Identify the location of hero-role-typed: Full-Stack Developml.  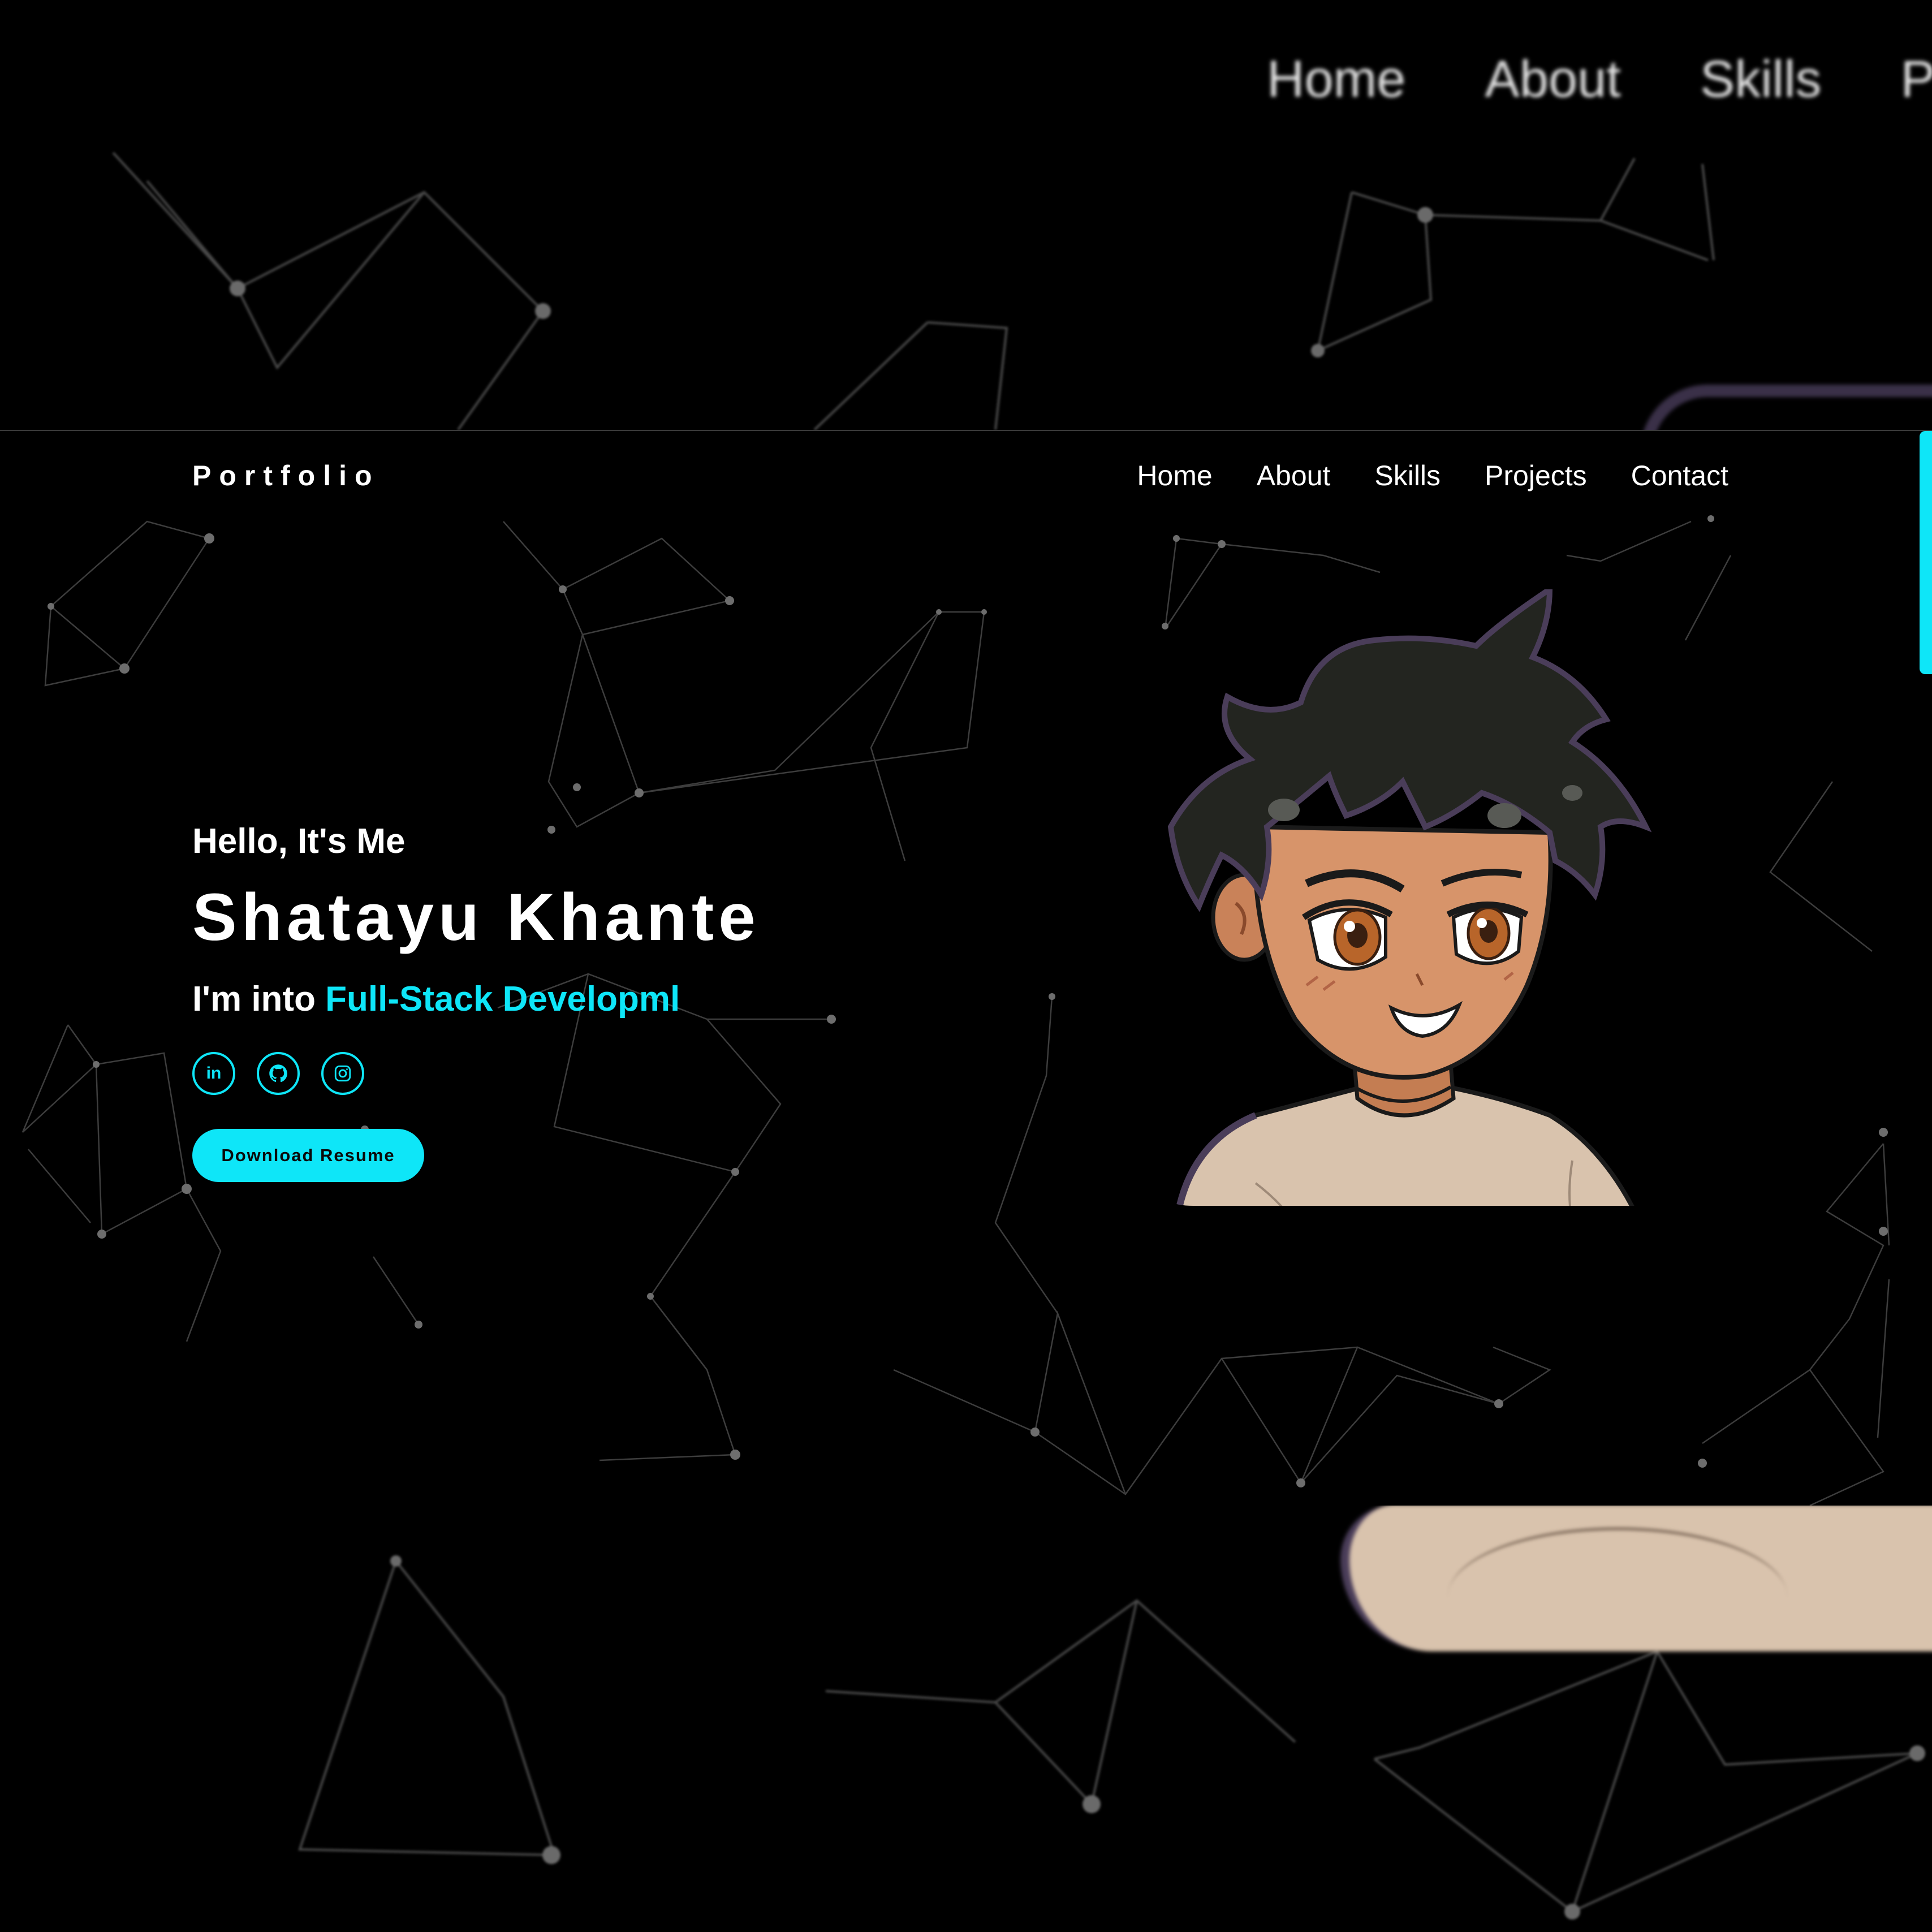
(502, 999).